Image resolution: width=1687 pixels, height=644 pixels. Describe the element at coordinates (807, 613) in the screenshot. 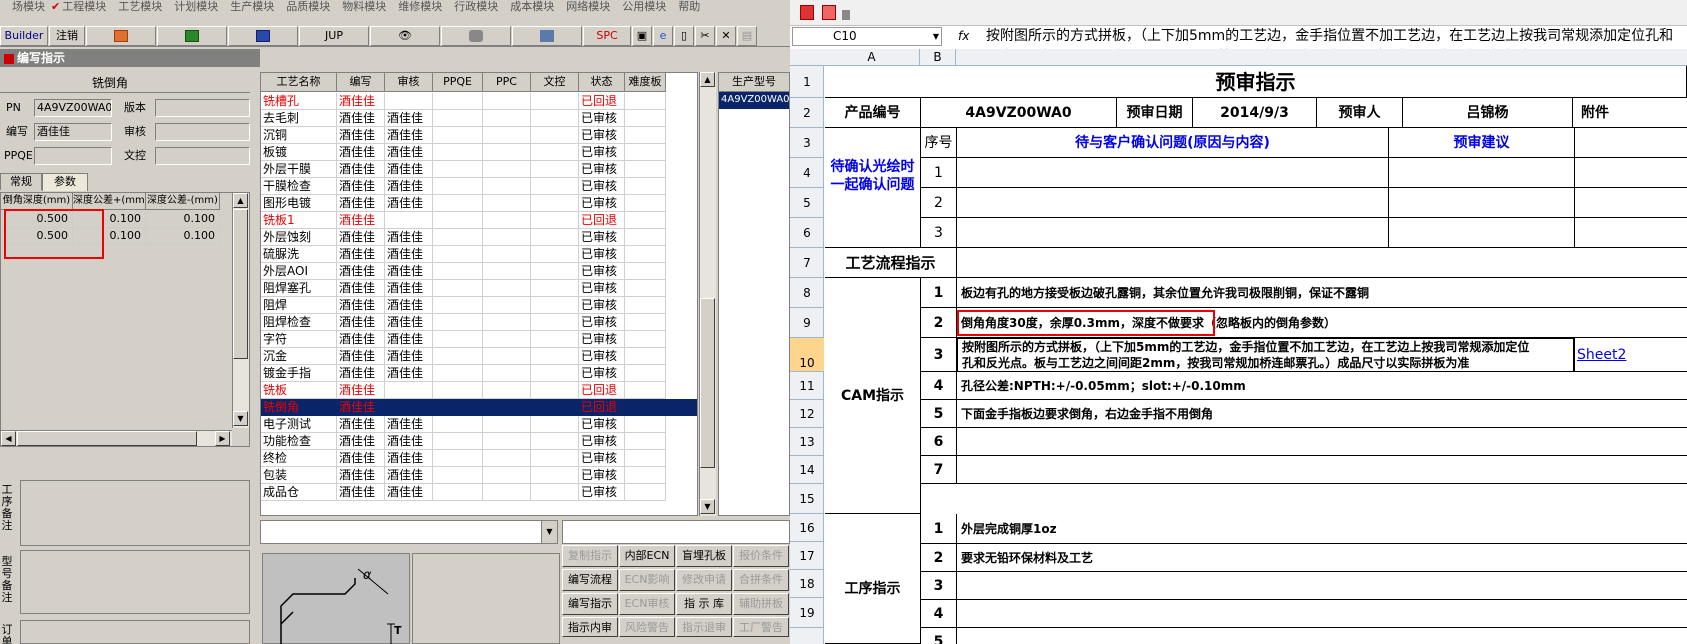

I see `row-header: 19` at that location.